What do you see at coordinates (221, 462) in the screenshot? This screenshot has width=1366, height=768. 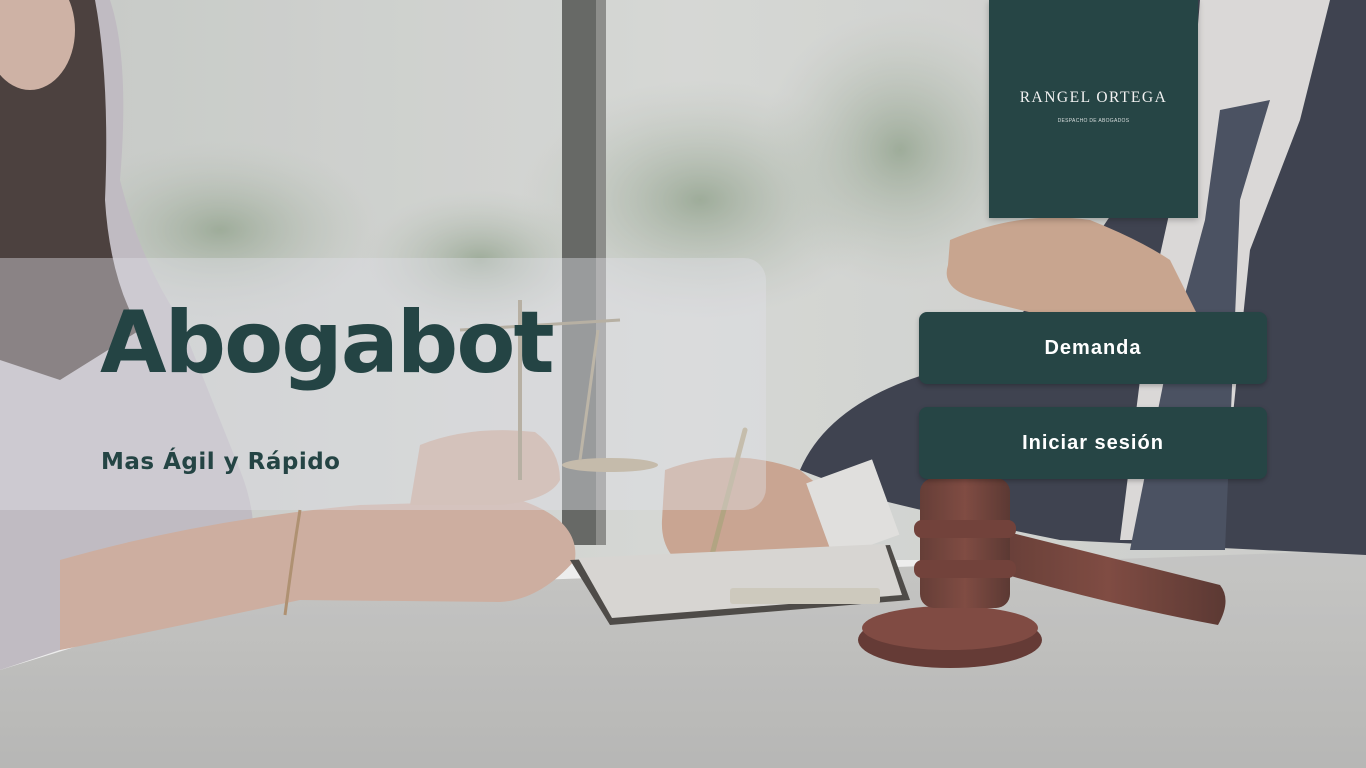 I see `hero-subtitle: Mas Ágil y Rápido` at bounding box center [221, 462].